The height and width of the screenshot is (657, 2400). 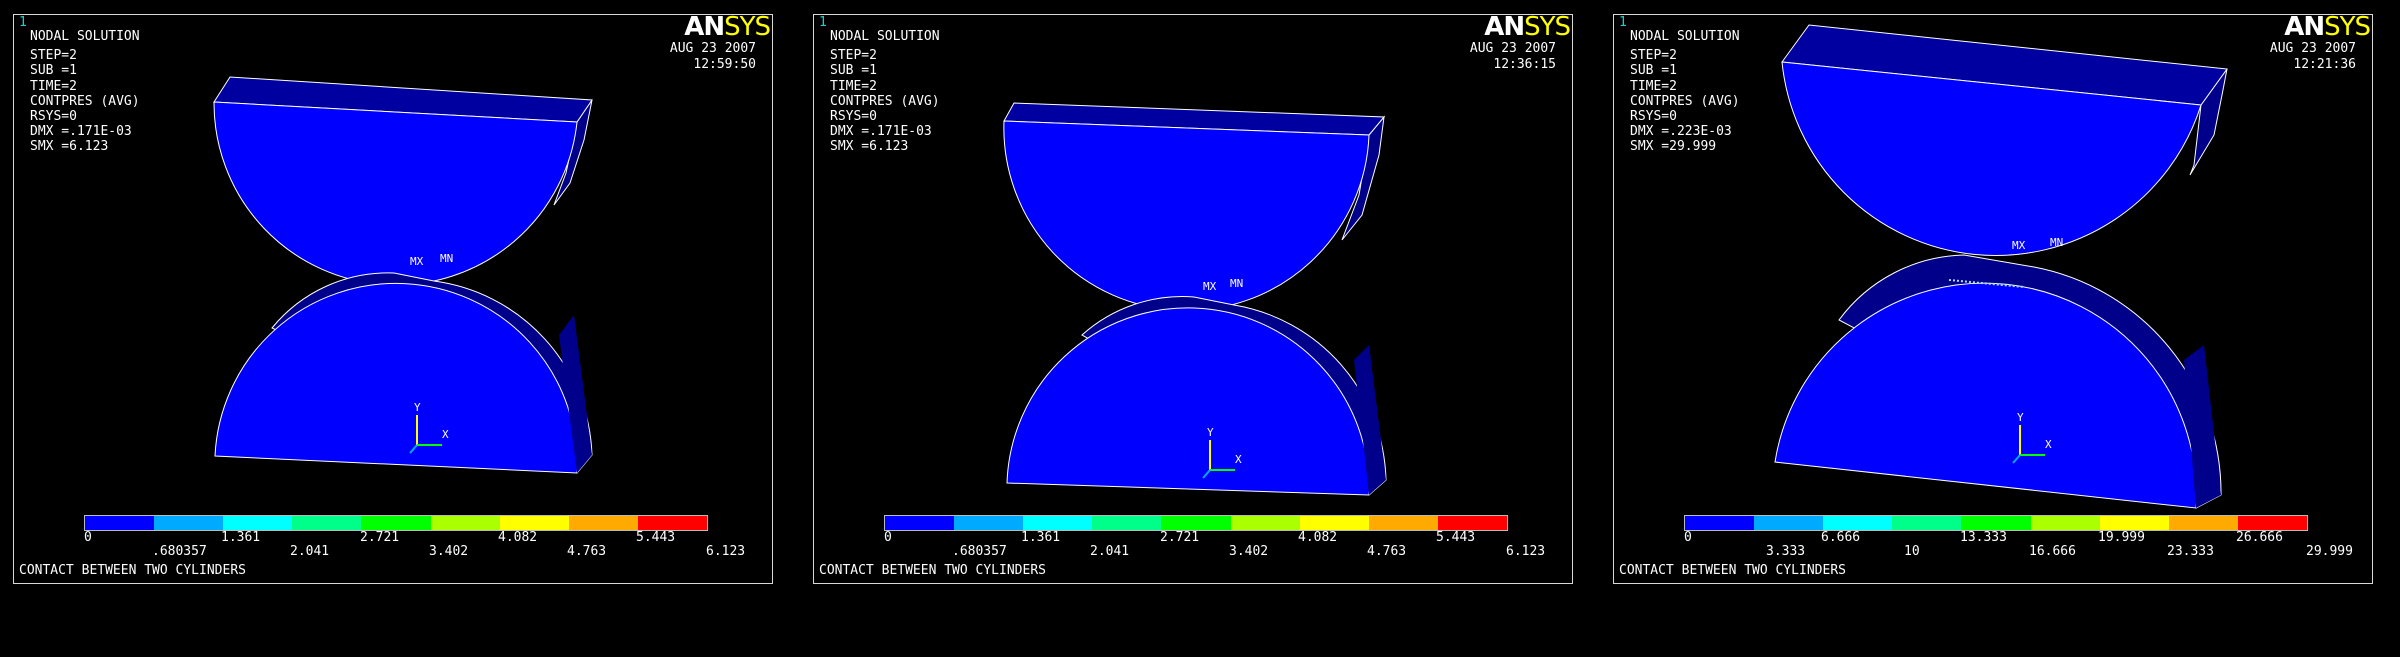 What do you see at coordinates (1786, 551) in the screenshot?
I see `legend-label: 3.333` at bounding box center [1786, 551].